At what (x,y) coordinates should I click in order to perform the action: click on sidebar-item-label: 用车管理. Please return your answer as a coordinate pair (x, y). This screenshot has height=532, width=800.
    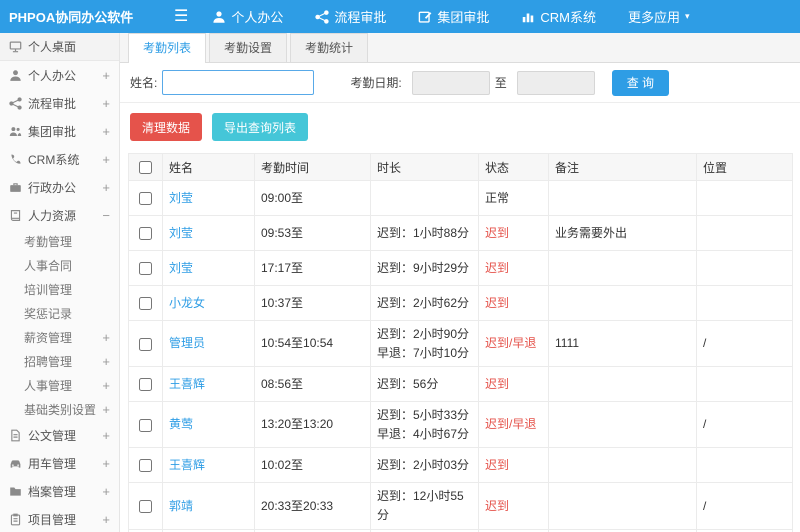
    Looking at the image, I should click on (52, 463).